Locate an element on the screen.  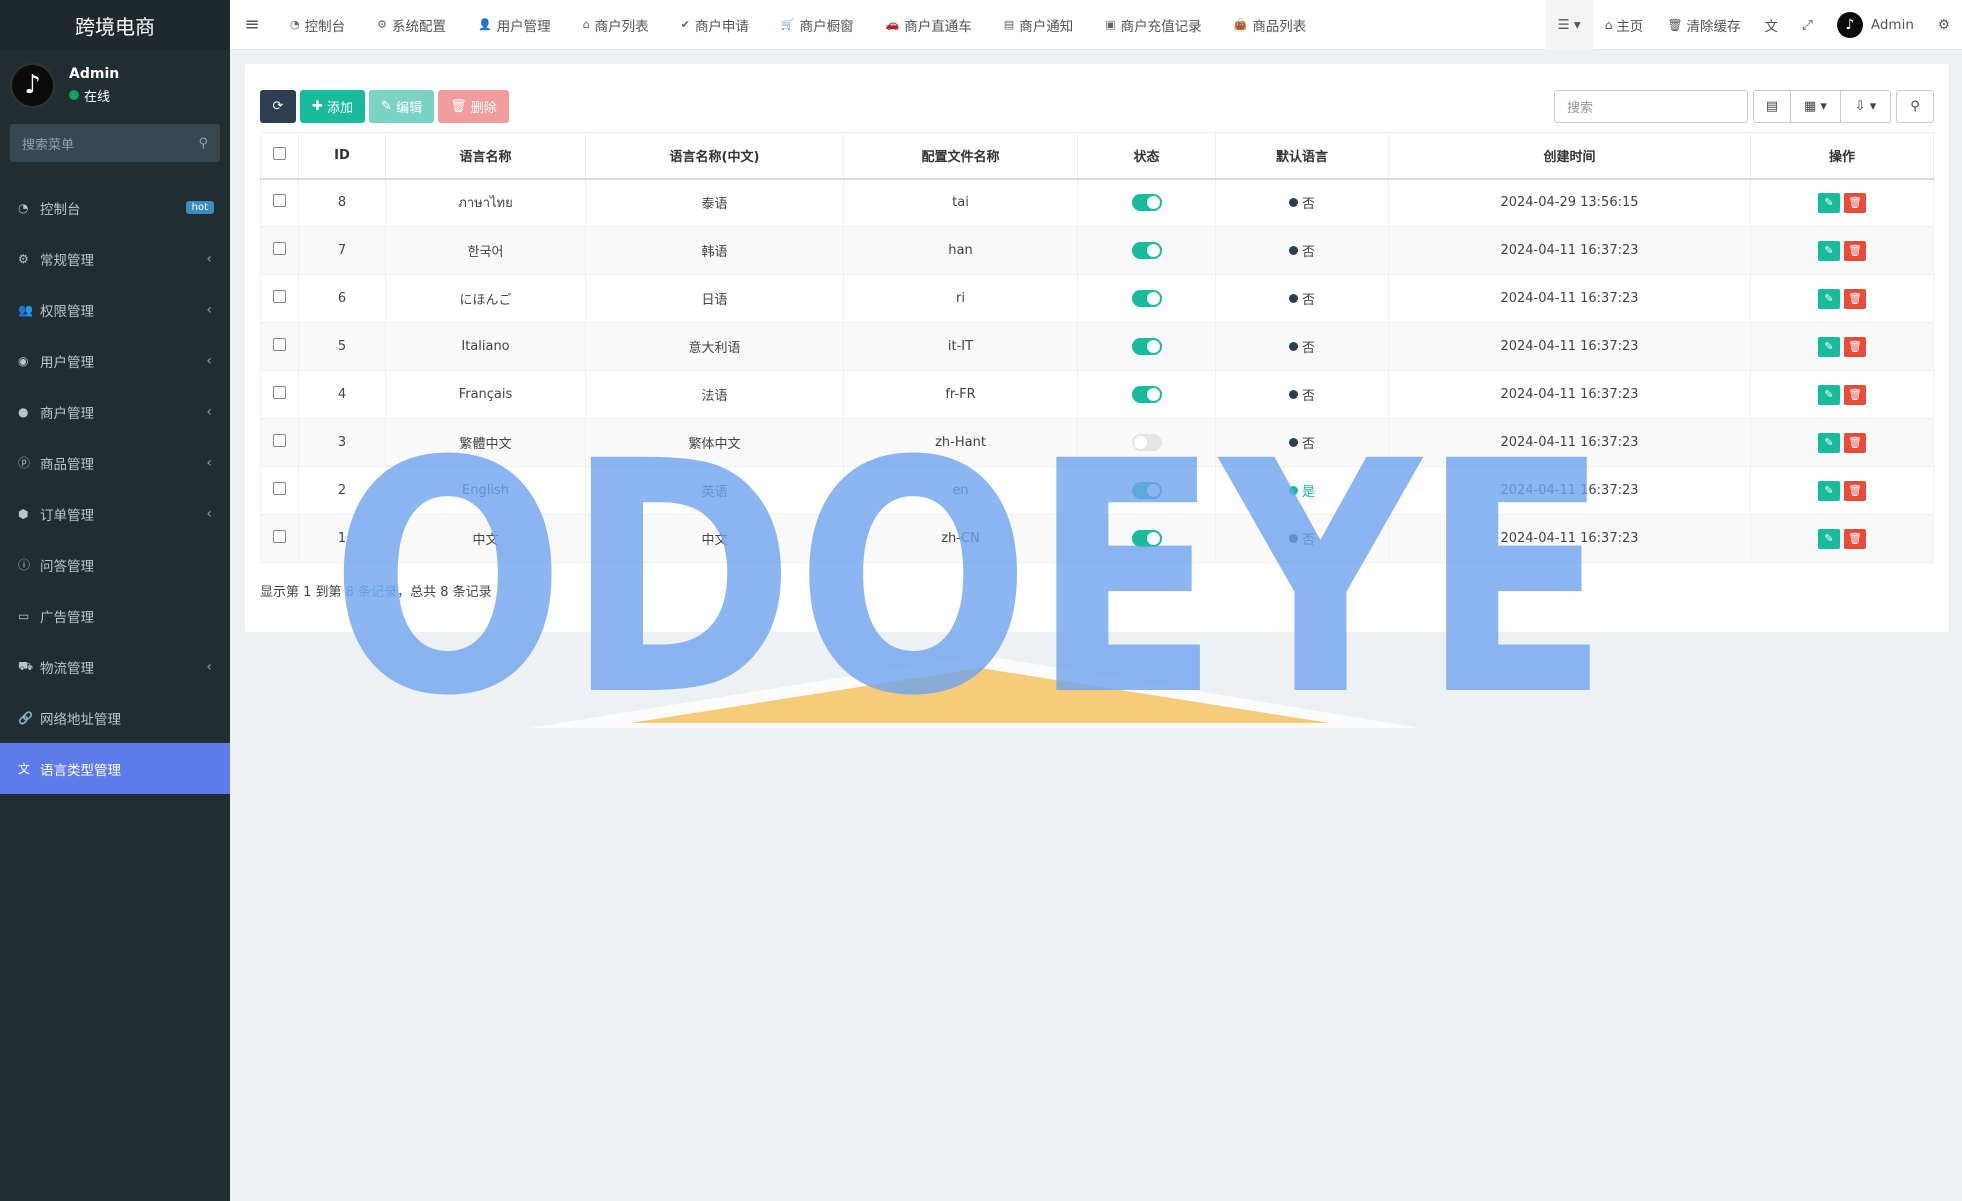
header-id: ID is located at coordinates (342, 156).